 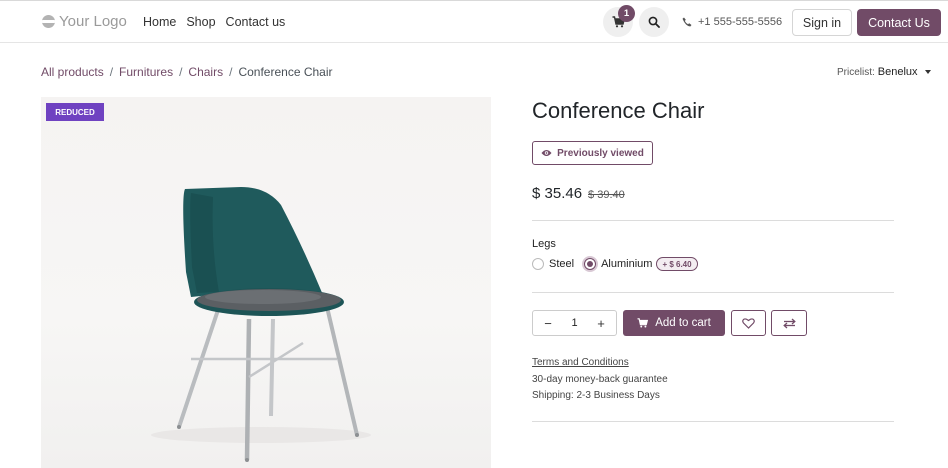 I want to click on logo-mark-icon, so click(x=48, y=21).